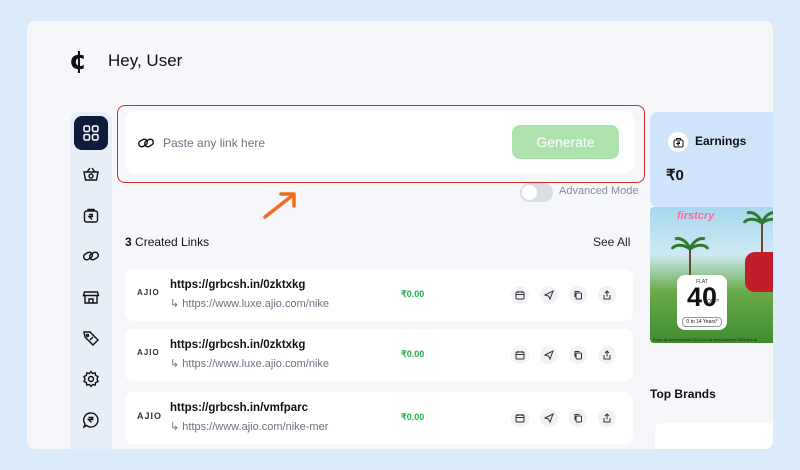 The width and height of the screenshot is (800, 470). I want to click on greeting-title: Hey, User, so click(145, 60).